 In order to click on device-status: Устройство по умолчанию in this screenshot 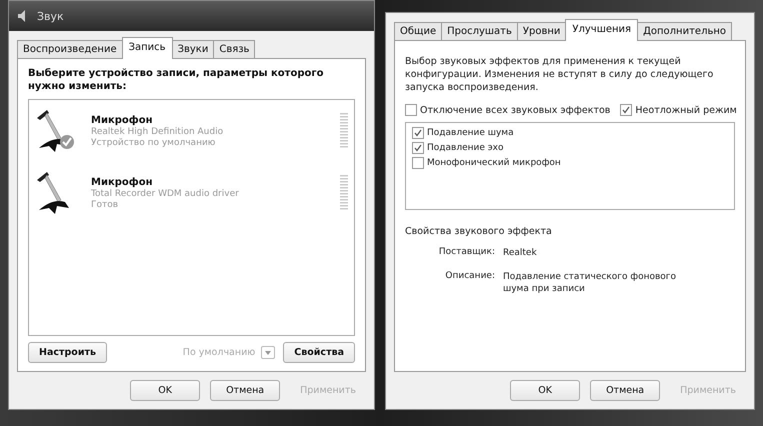, I will do `click(153, 143)`.